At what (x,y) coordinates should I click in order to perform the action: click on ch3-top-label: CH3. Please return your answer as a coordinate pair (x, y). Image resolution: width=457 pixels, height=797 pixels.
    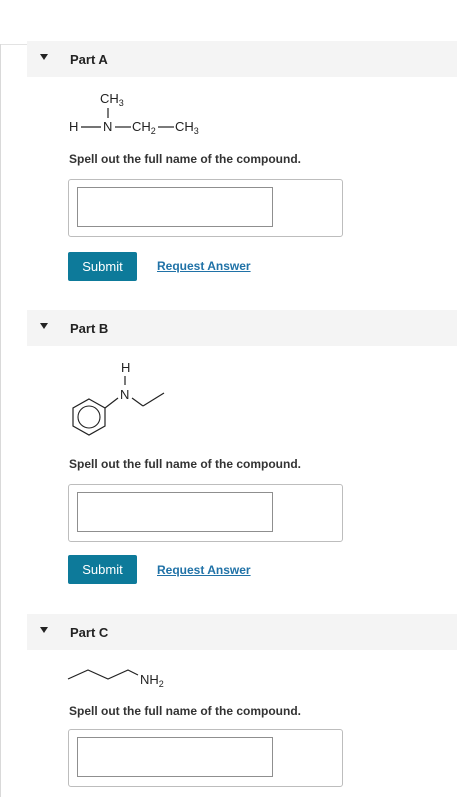
    Looking at the image, I should click on (112, 99).